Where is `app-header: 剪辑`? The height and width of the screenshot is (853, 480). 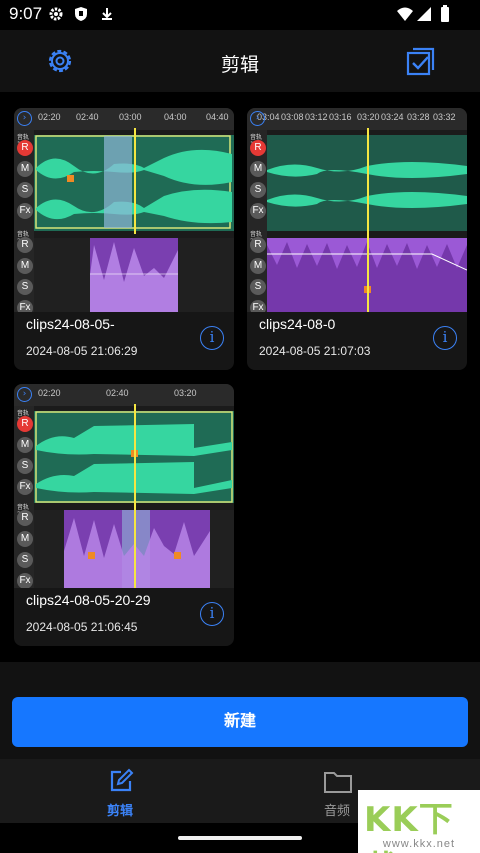 app-header: 剪辑 is located at coordinates (240, 61).